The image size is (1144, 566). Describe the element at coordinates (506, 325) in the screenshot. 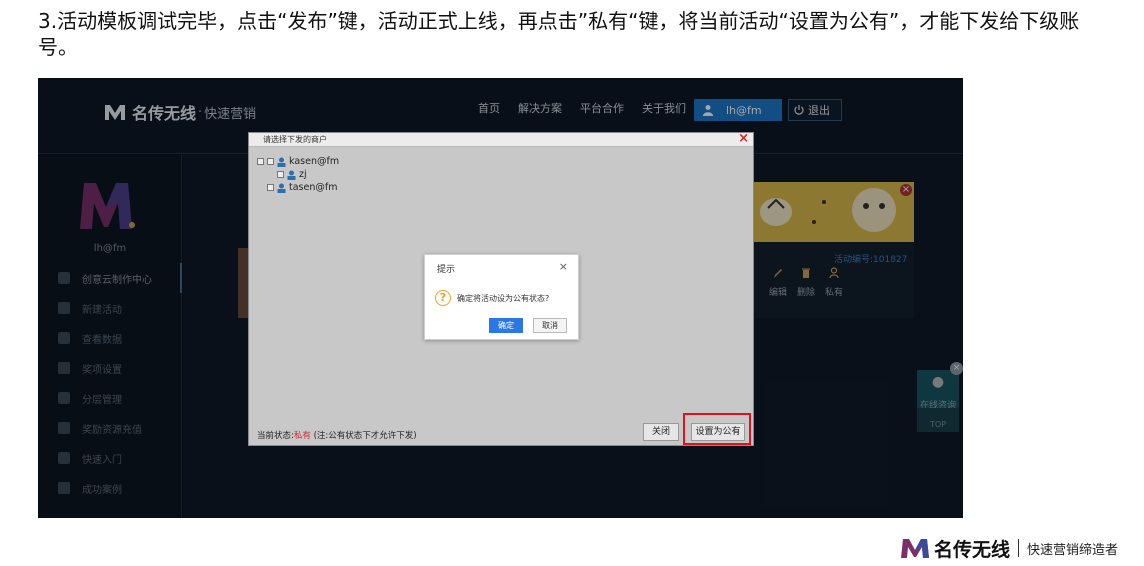

I see `confirm-ok-button: 确定` at that location.